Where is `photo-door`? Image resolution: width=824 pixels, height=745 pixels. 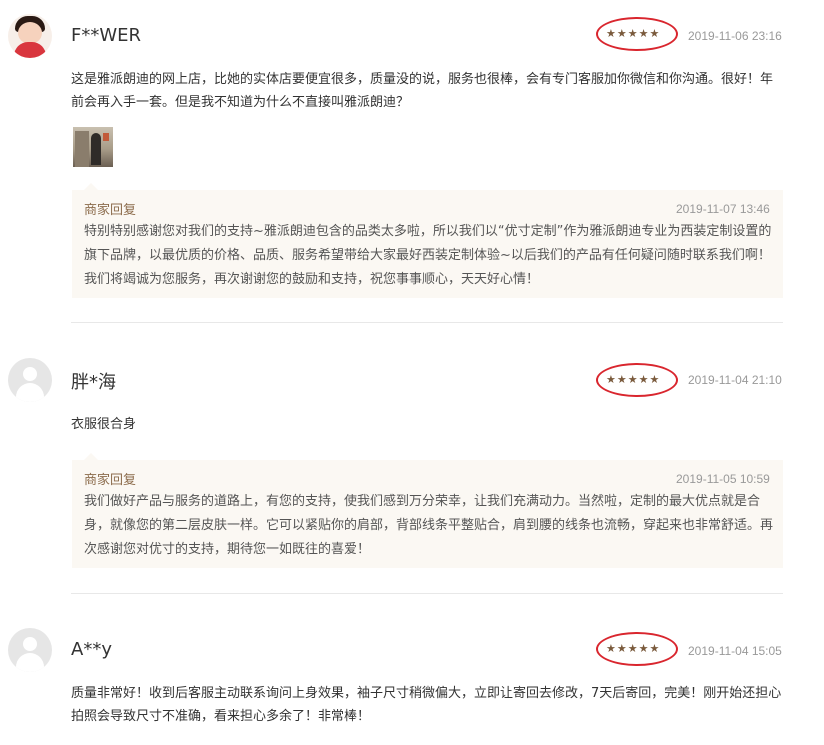
photo-door is located at coordinates (82, 149).